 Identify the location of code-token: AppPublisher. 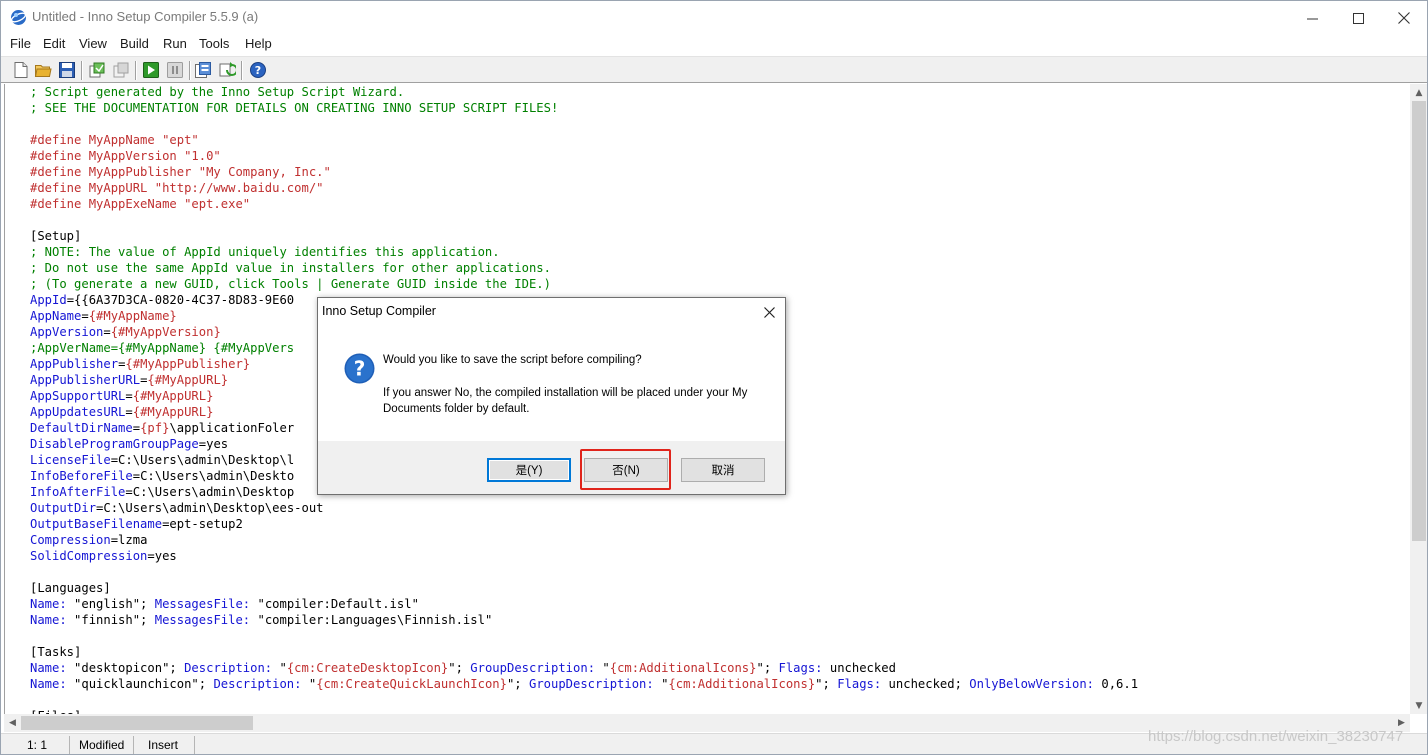
(74, 364).